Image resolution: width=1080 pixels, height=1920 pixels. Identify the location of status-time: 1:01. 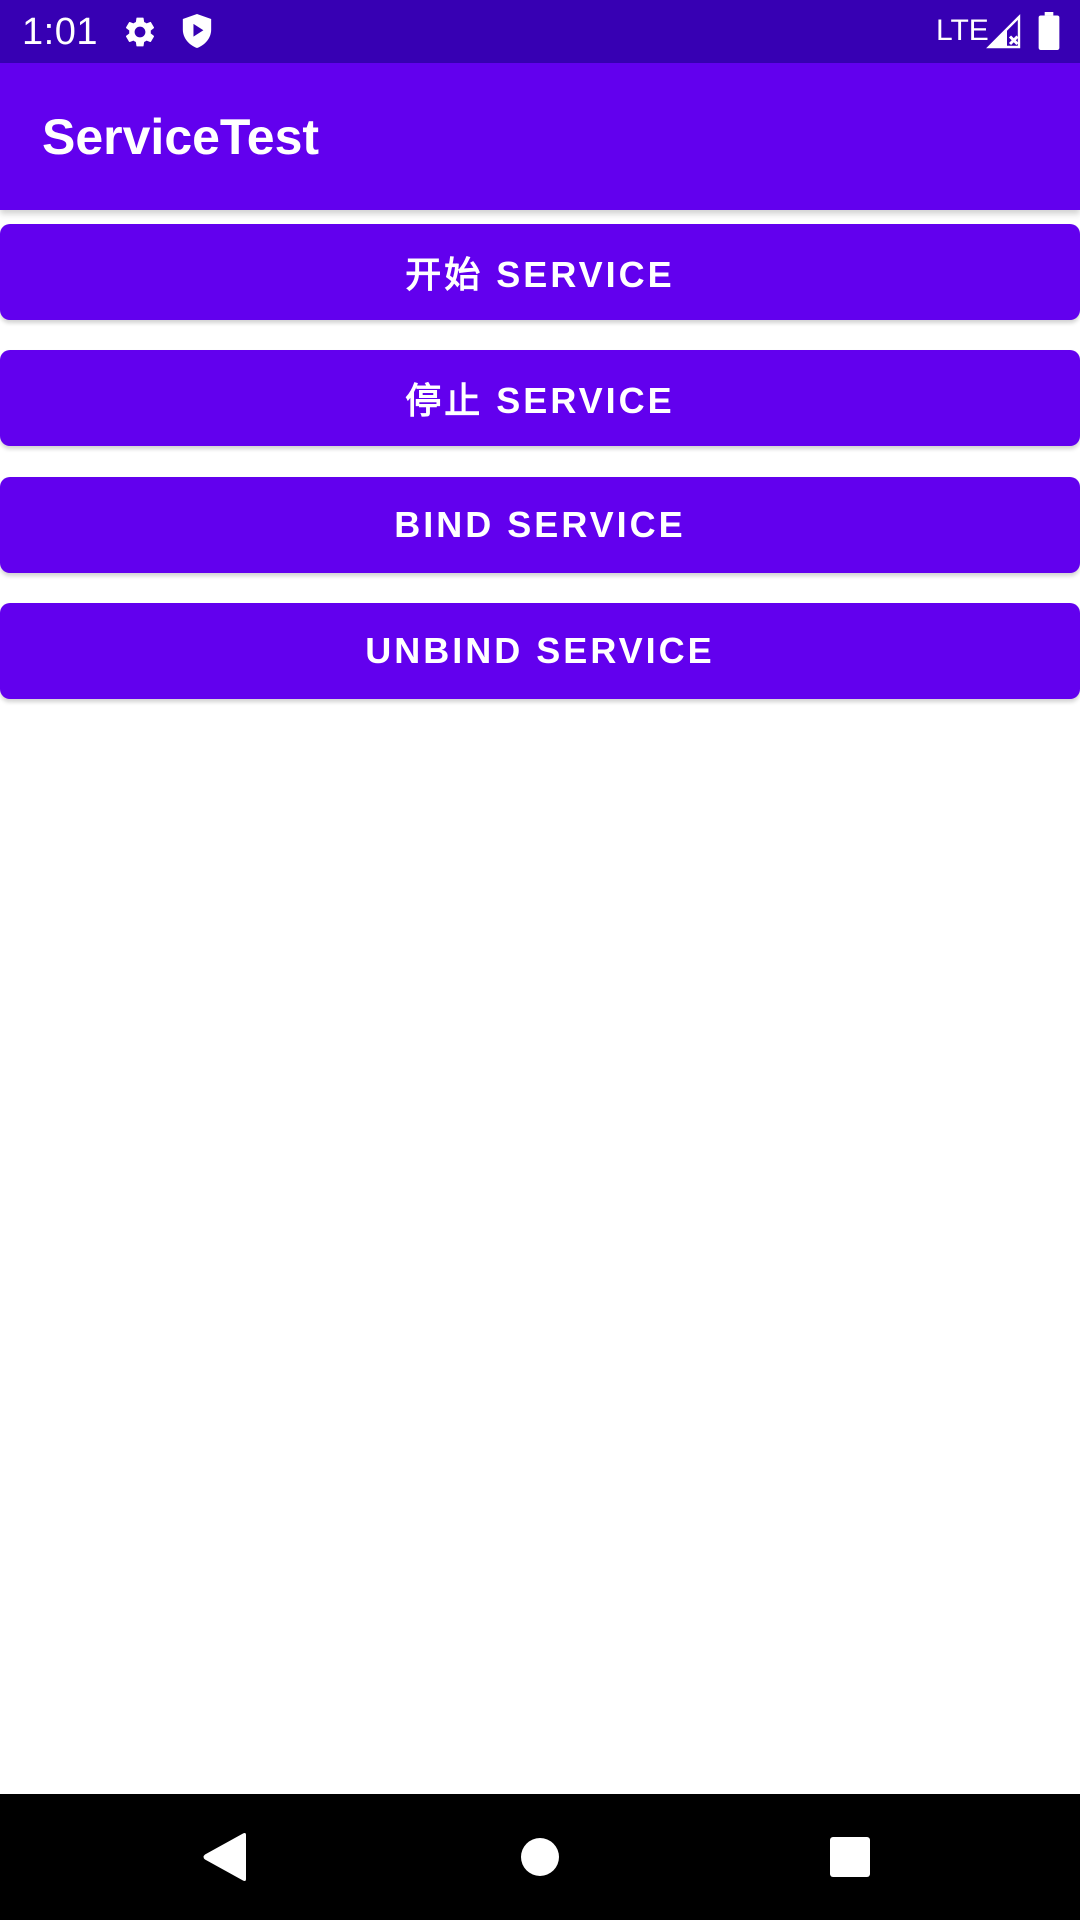
(60, 32).